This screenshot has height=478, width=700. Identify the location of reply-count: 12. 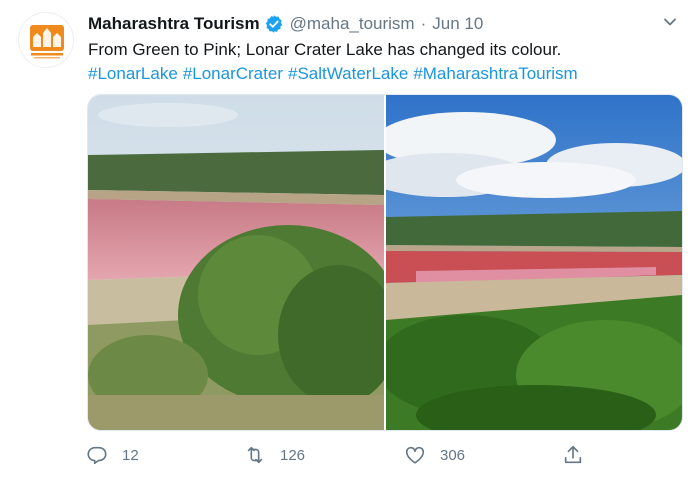
(130, 455).